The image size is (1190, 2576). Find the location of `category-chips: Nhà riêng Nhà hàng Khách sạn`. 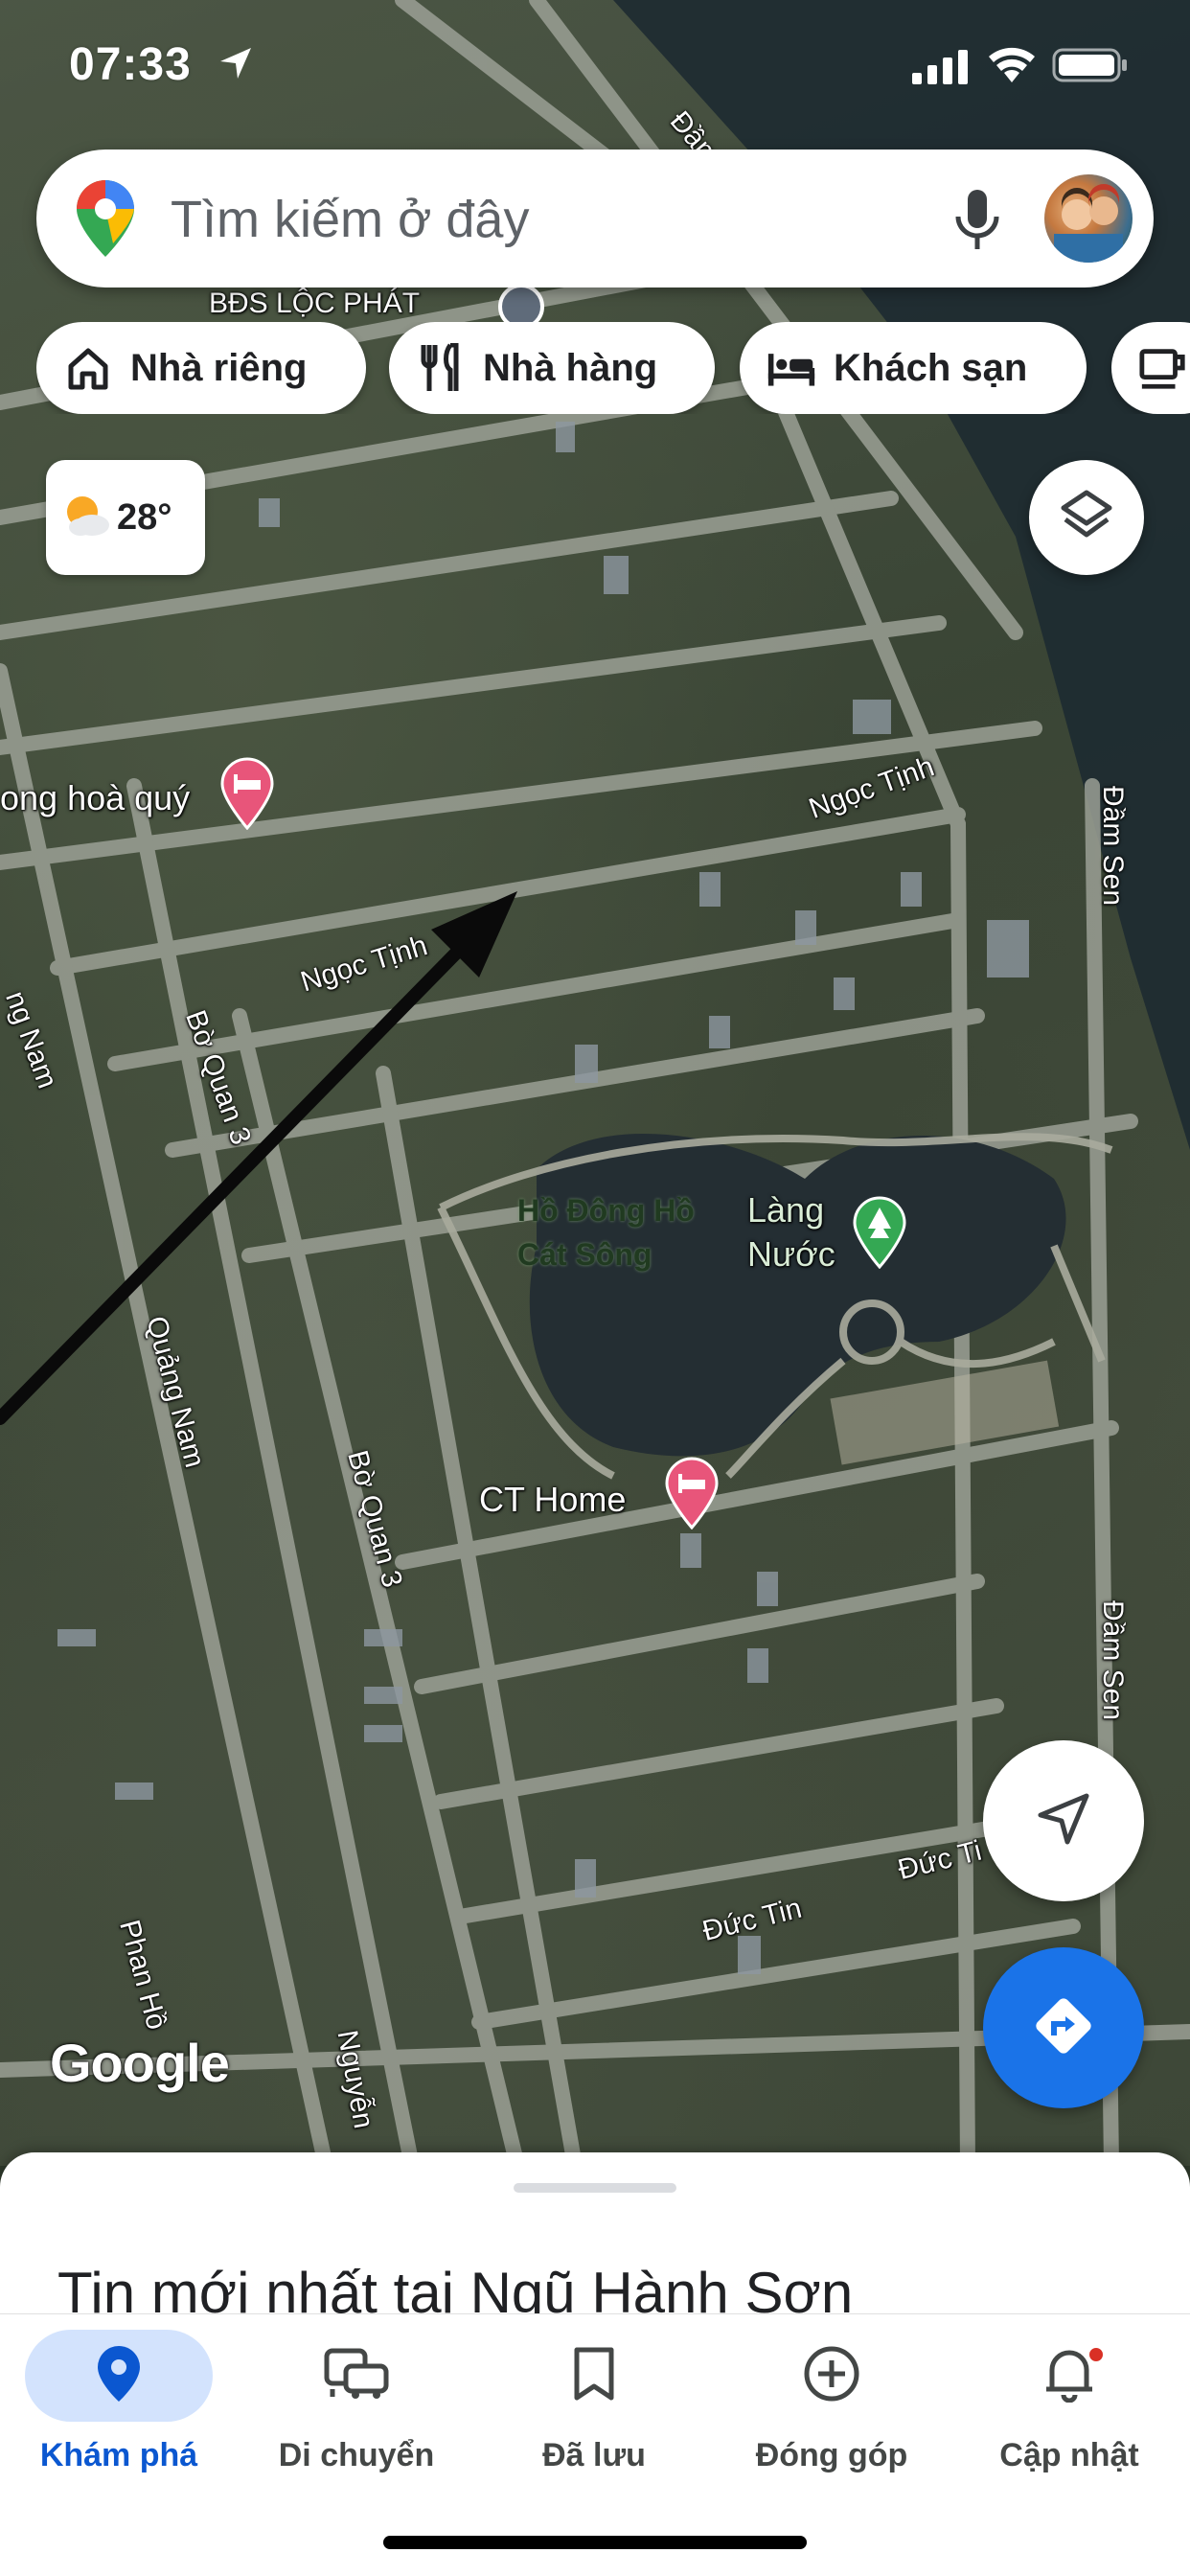

category-chips: Nhà riêng Nhà hàng Khách sạn is located at coordinates (613, 368).